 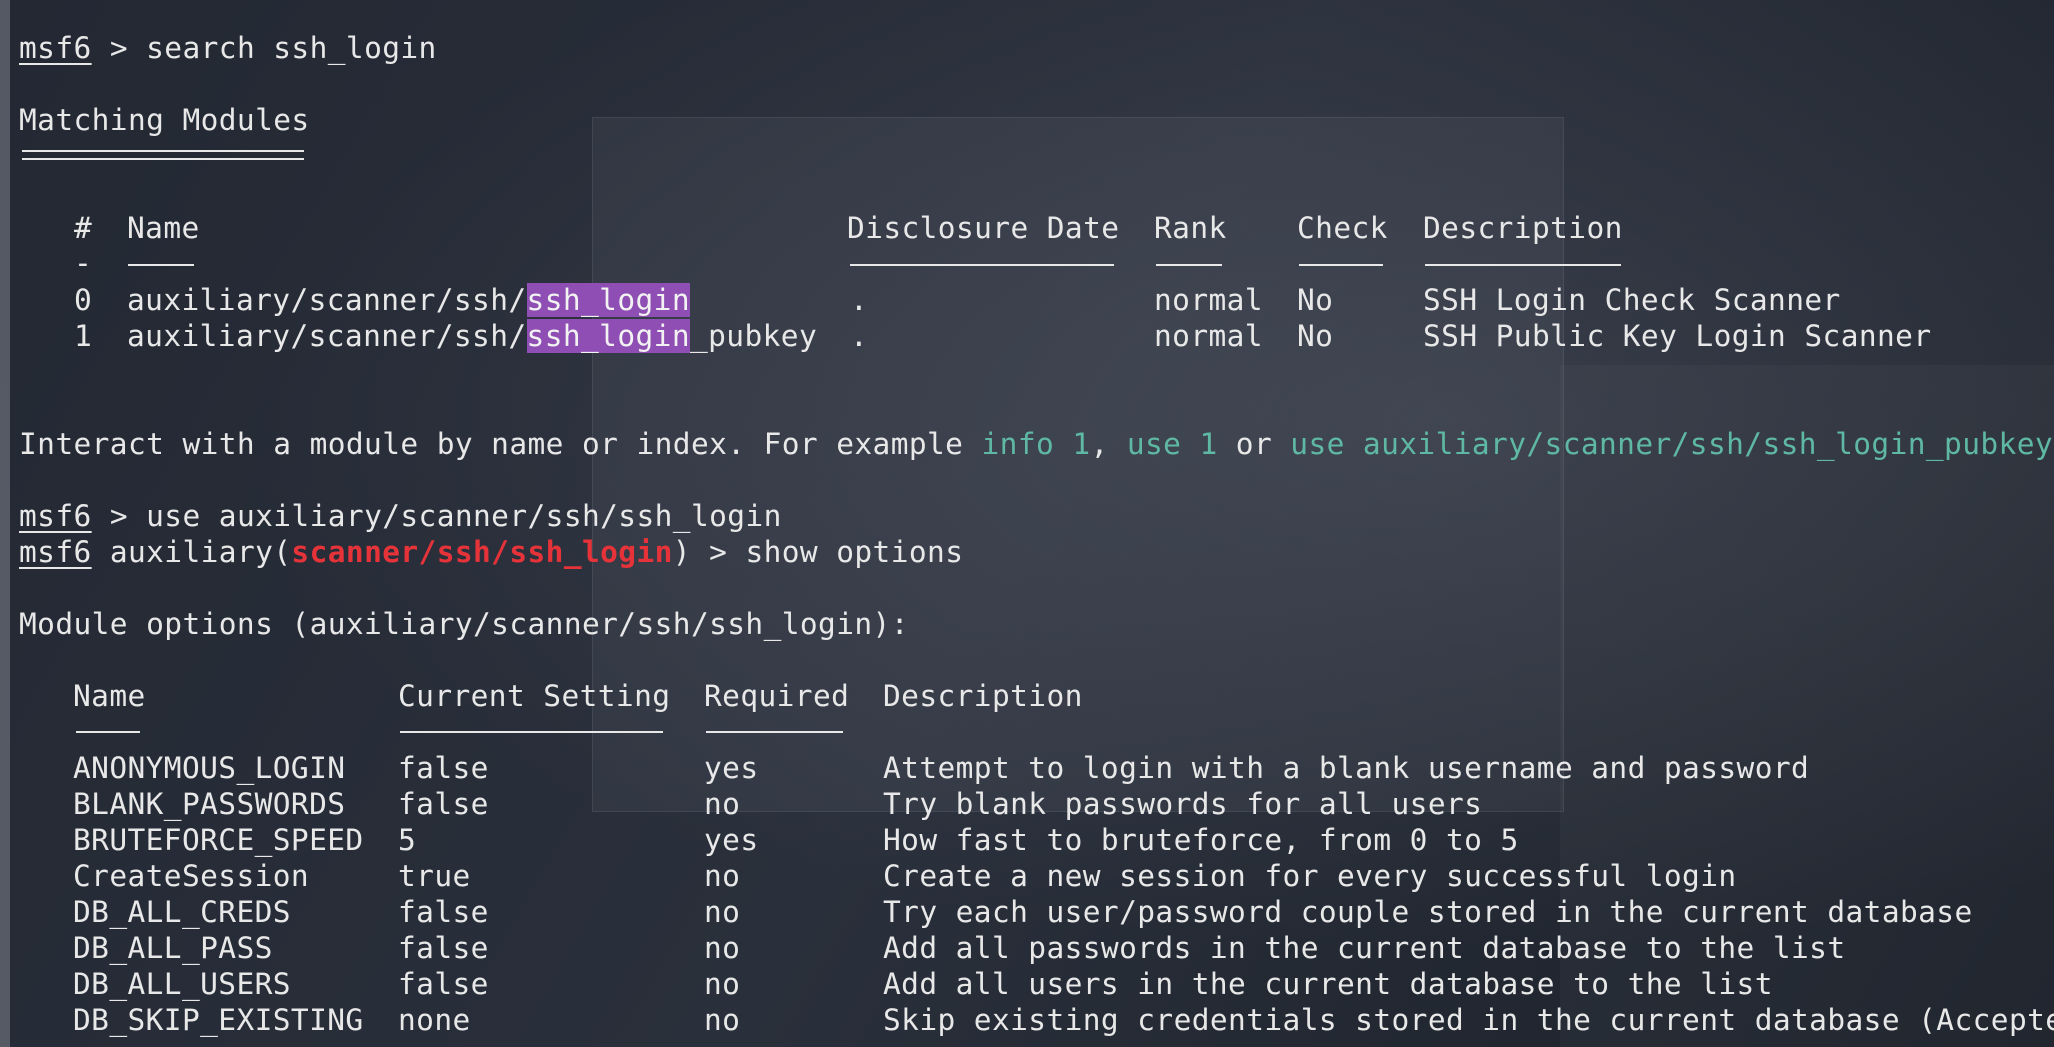 I want to click on opt-header-required: Required, so click(x=777, y=696).